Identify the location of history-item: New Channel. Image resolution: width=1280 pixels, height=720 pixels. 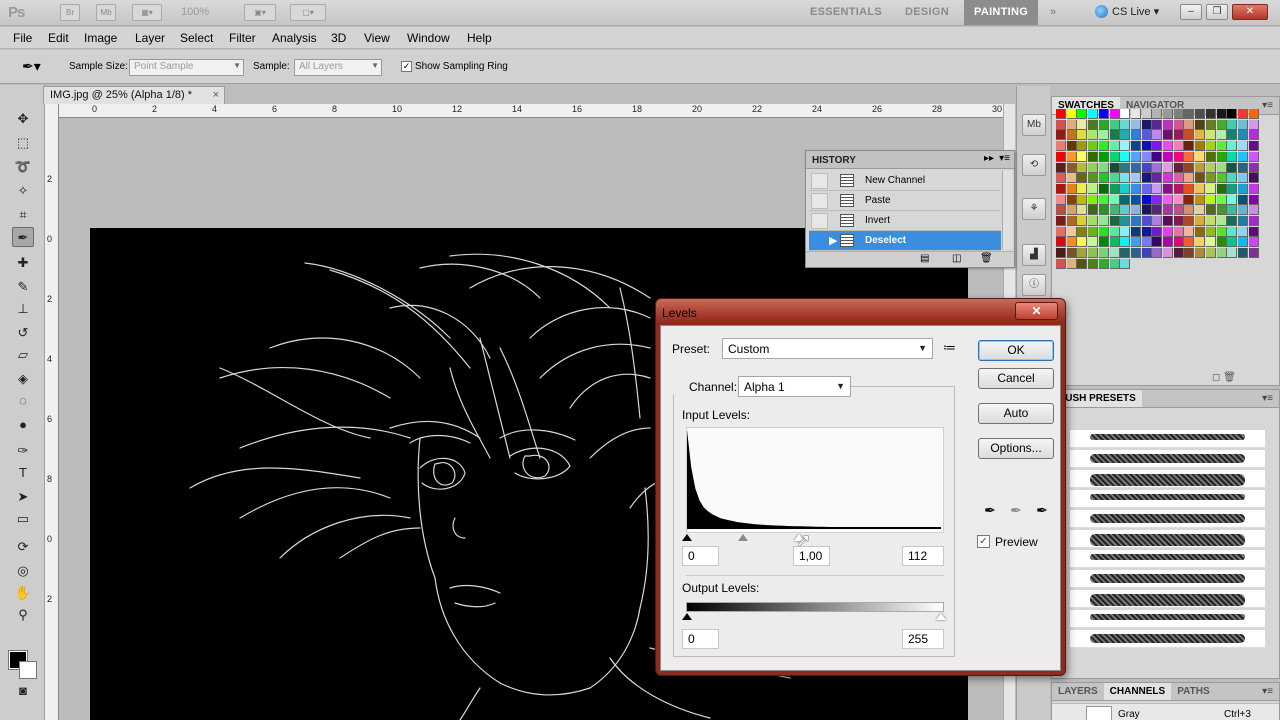
(905, 181).